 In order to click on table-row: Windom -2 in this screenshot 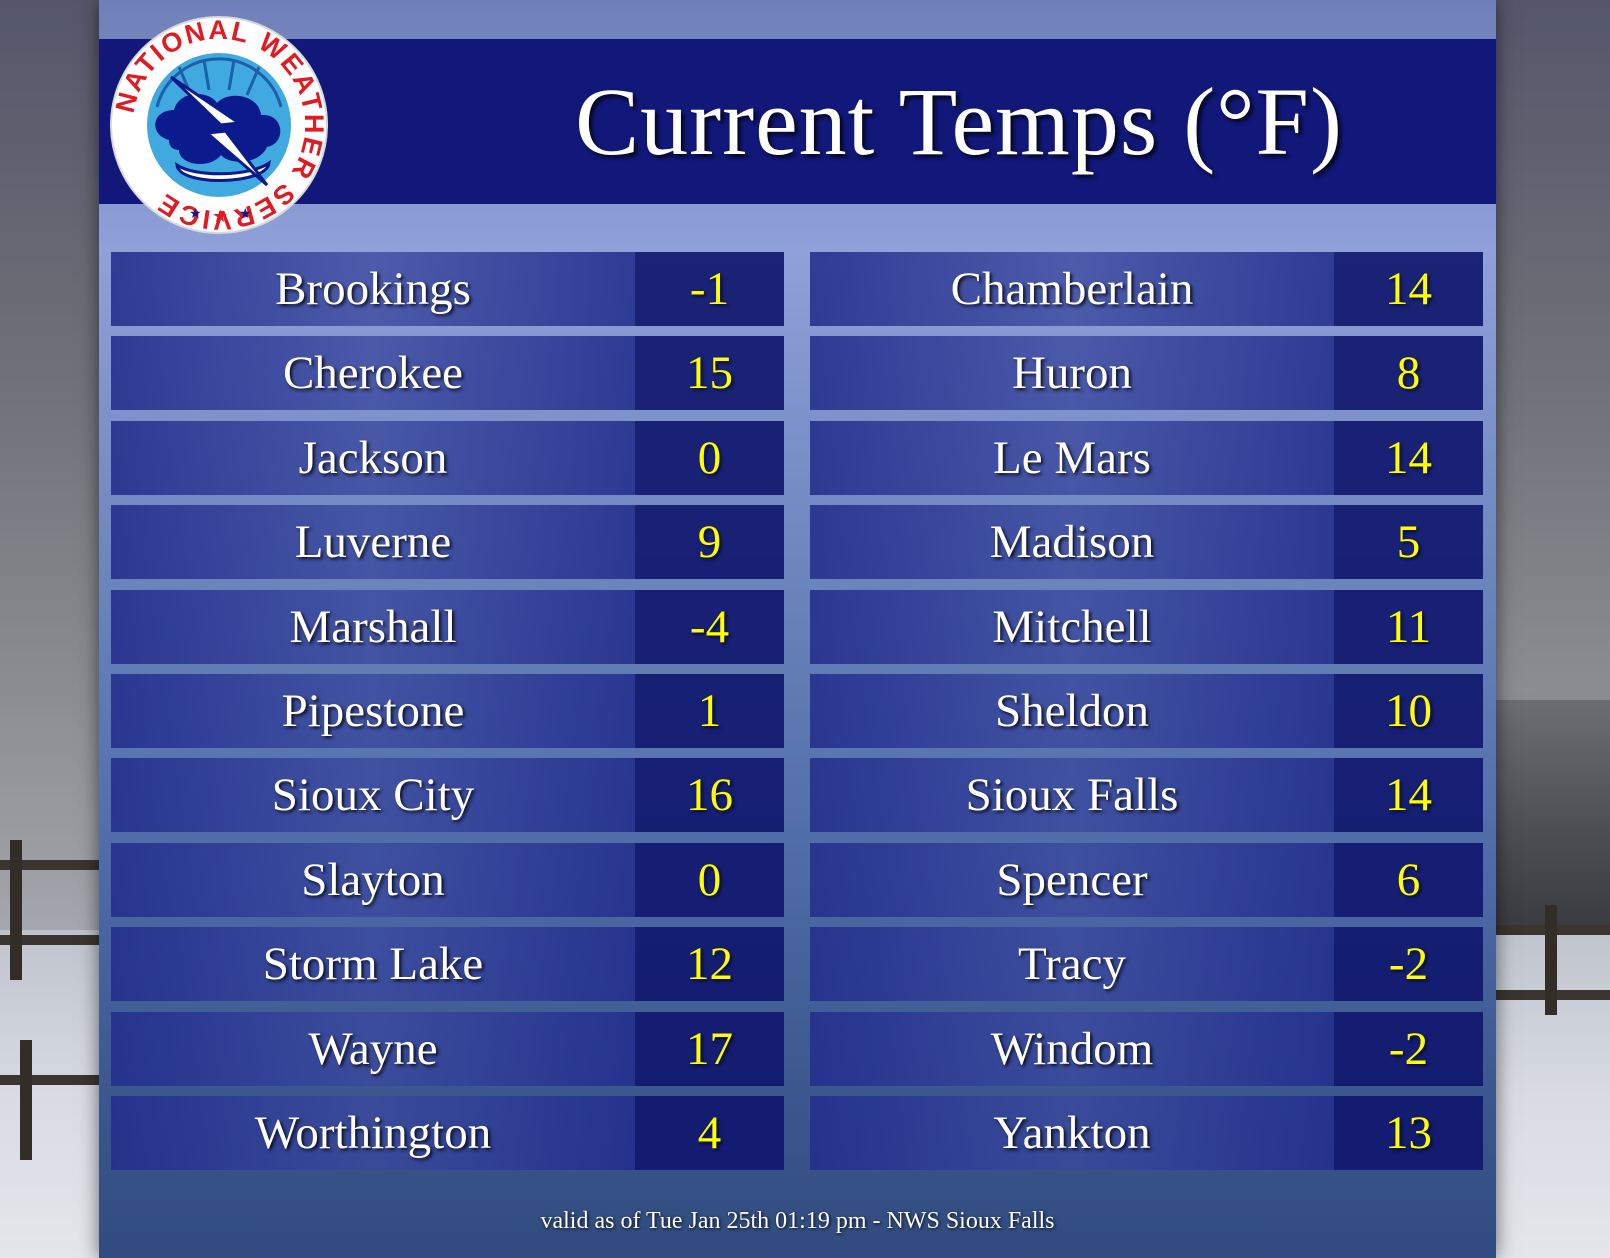, I will do `click(1146, 1049)`.